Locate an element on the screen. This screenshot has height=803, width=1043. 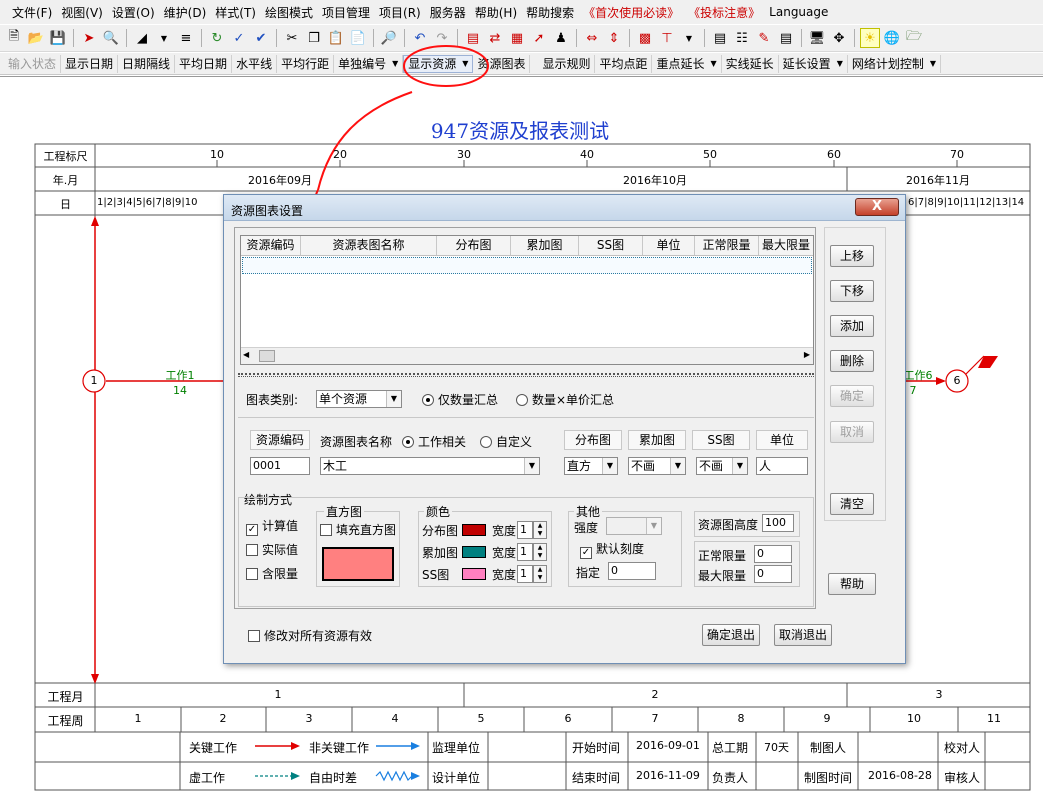
ok-exit-button: 确定退出 is located at coordinates (731, 635).